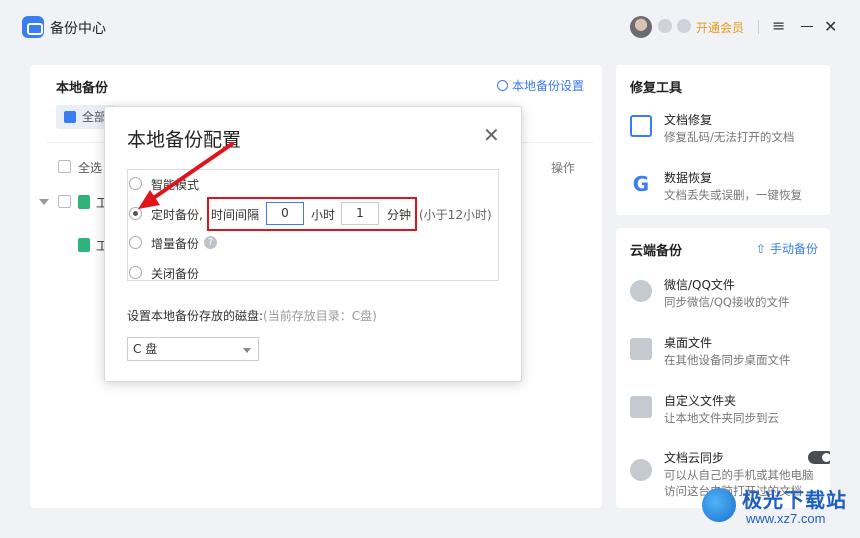 Image resolution: width=860 pixels, height=538 pixels. I want to click on app-title: 备份中心, so click(78, 29).